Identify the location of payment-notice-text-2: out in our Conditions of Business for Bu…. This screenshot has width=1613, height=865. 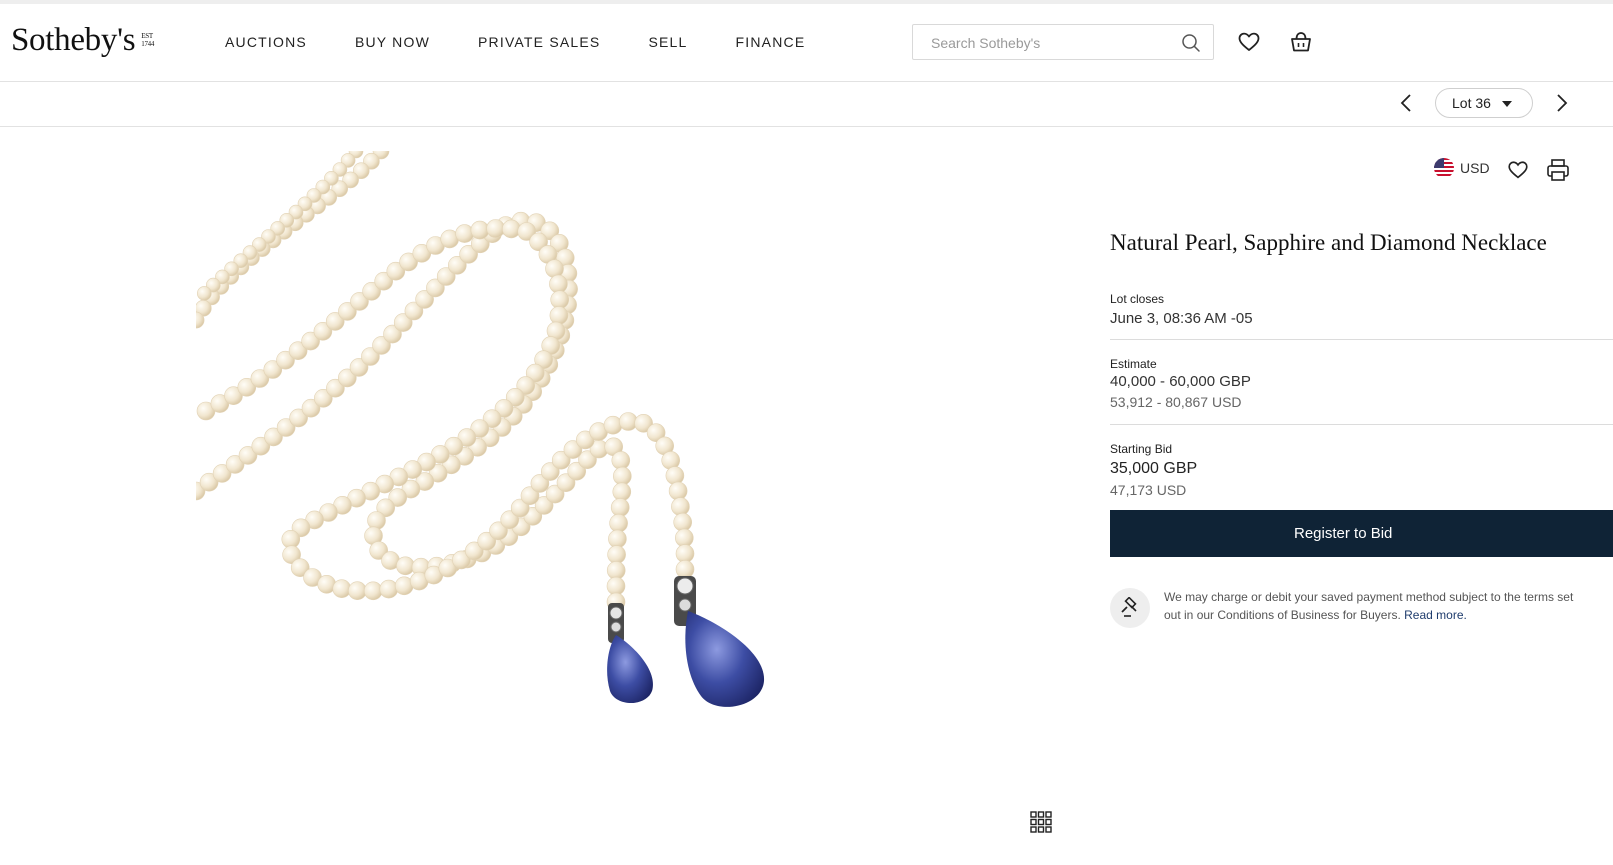
(1282, 615).